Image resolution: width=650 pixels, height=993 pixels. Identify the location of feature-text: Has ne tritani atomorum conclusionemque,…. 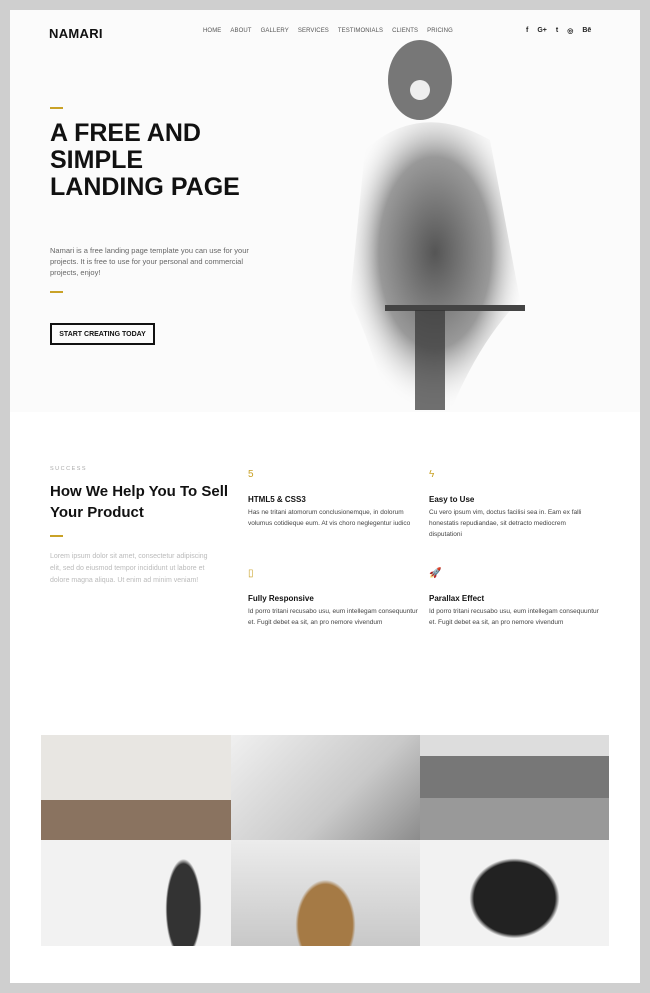
(329, 518).